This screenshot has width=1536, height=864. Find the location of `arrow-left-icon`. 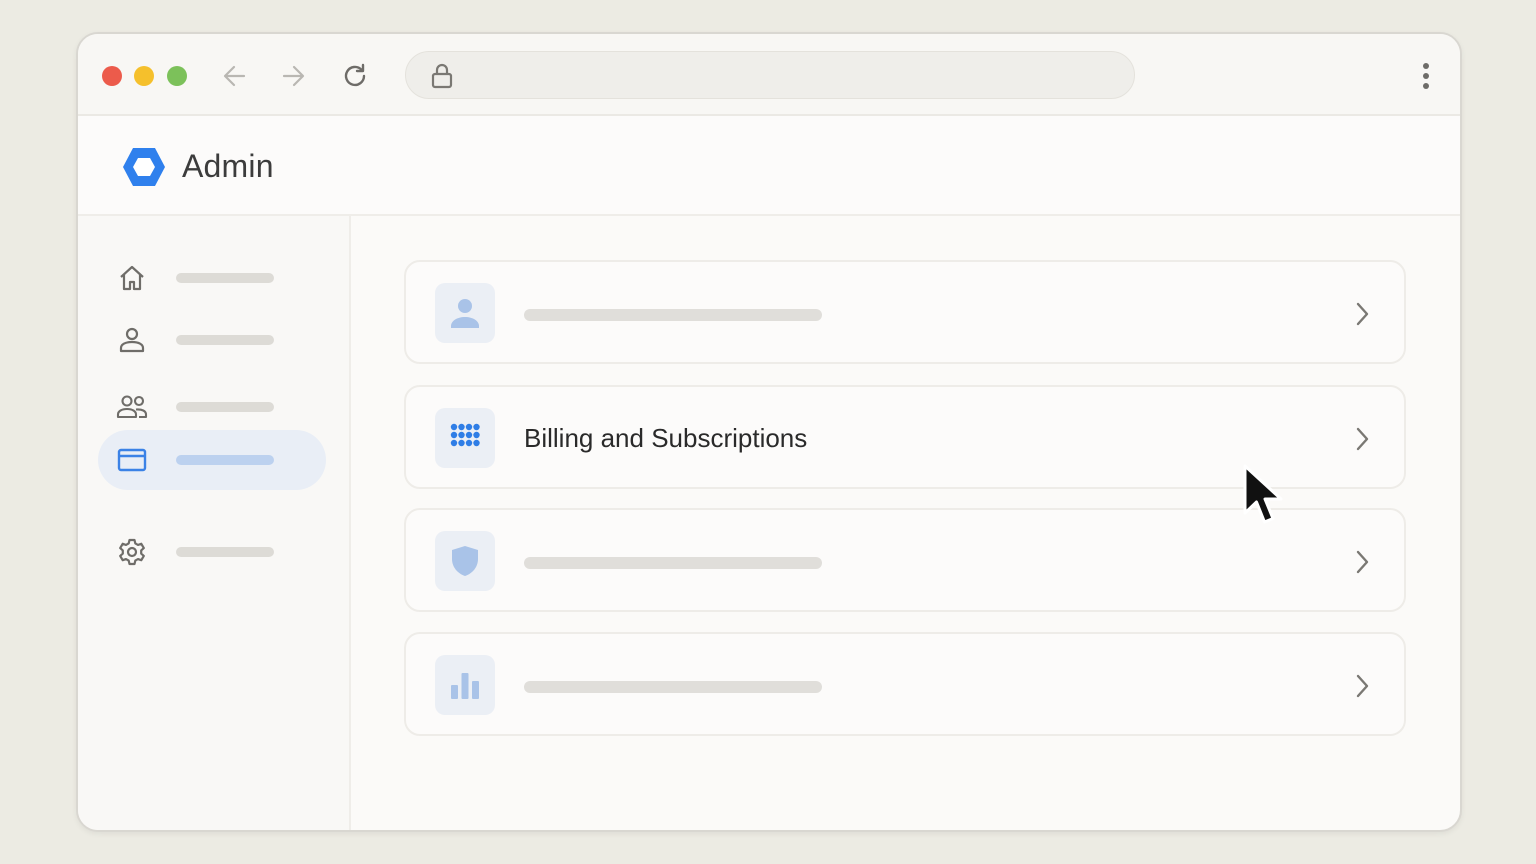

arrow-left-icon is located at coordinates (234, 76).